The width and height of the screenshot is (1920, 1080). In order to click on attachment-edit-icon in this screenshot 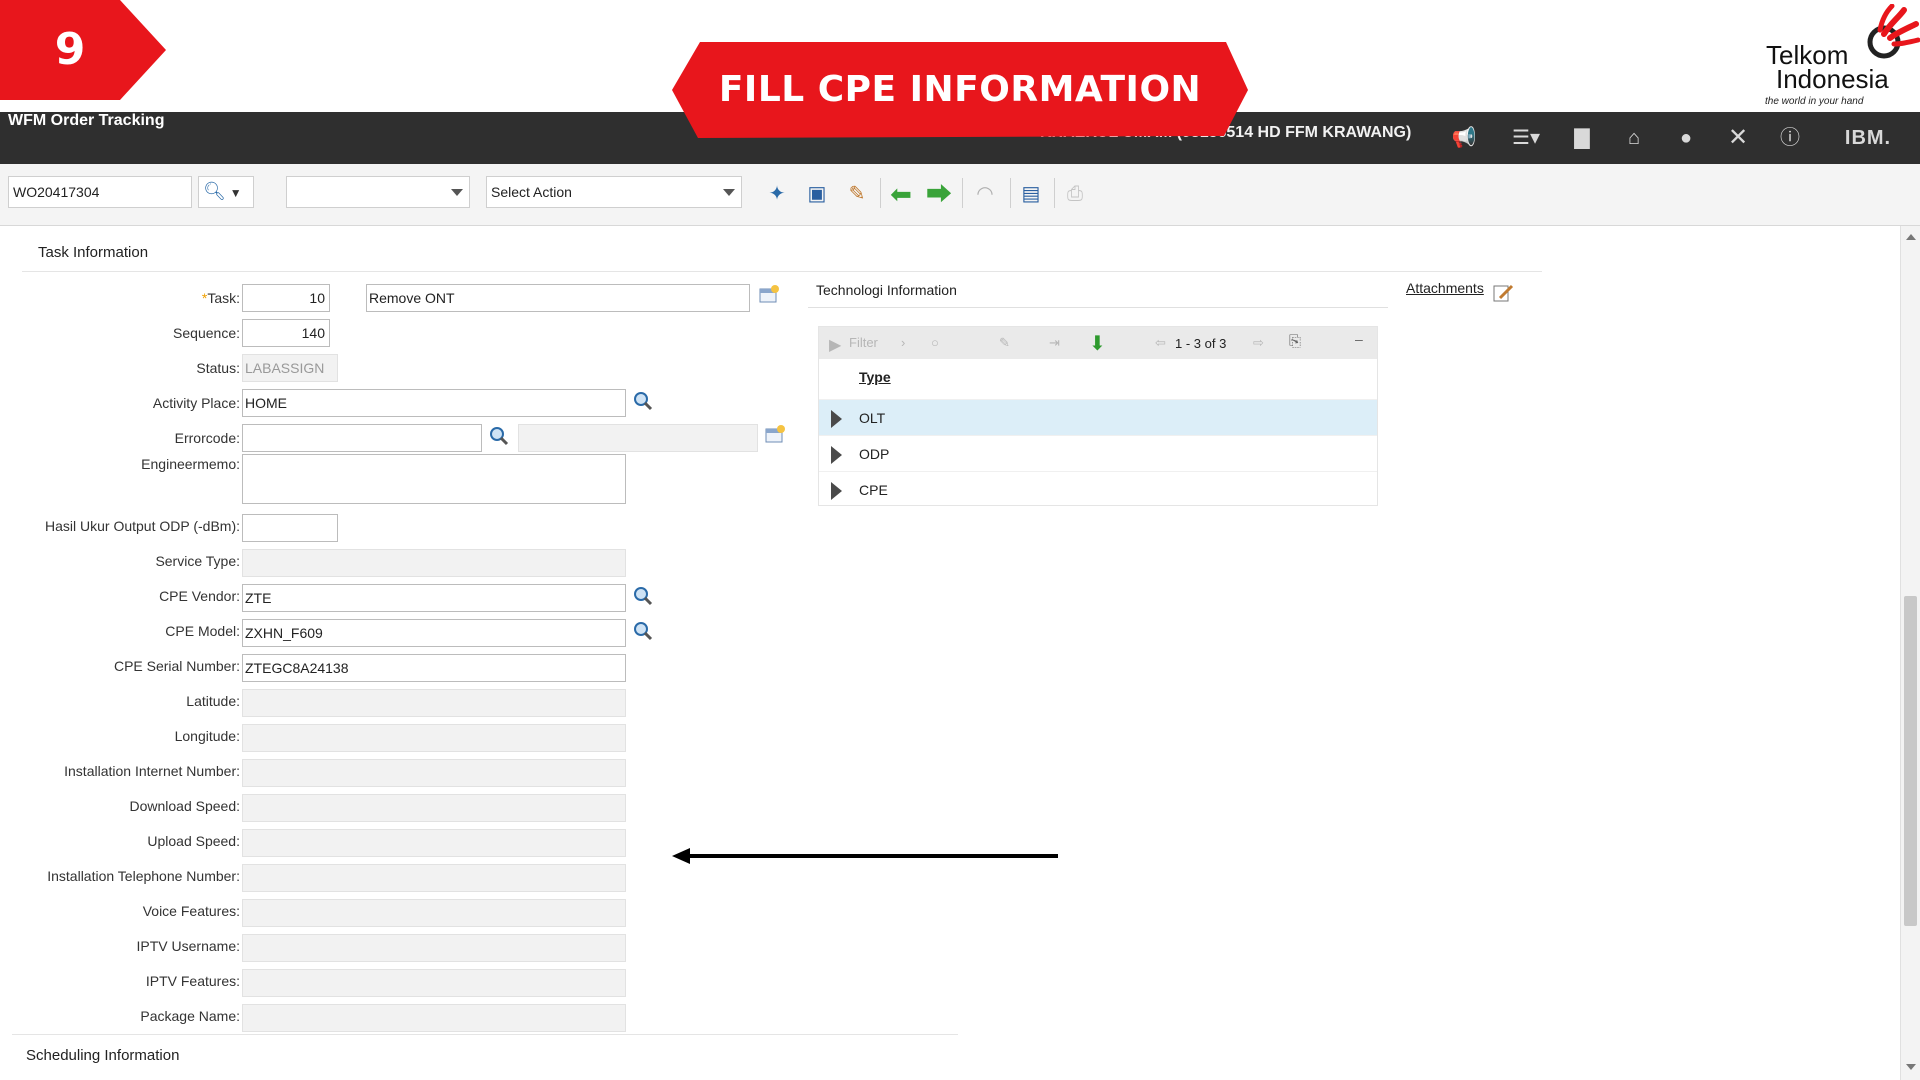, I will do `click(1503, 293)`.